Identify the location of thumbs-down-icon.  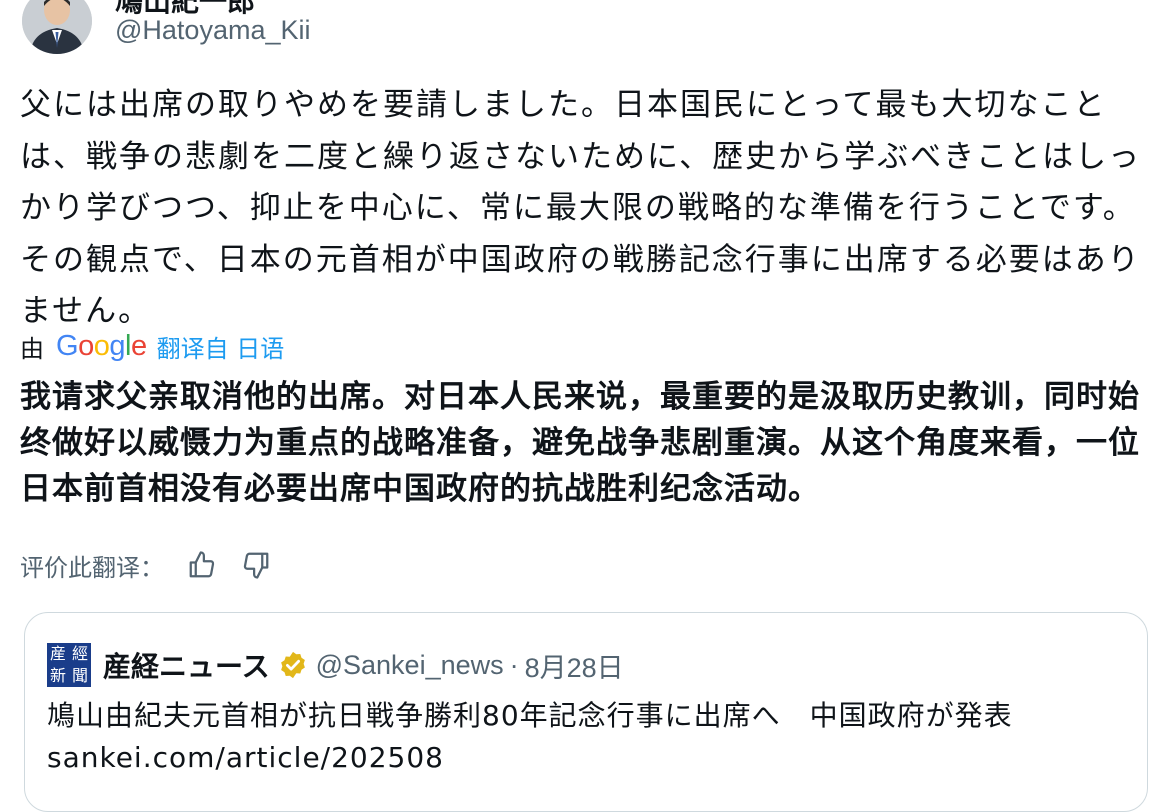
(256, 565).